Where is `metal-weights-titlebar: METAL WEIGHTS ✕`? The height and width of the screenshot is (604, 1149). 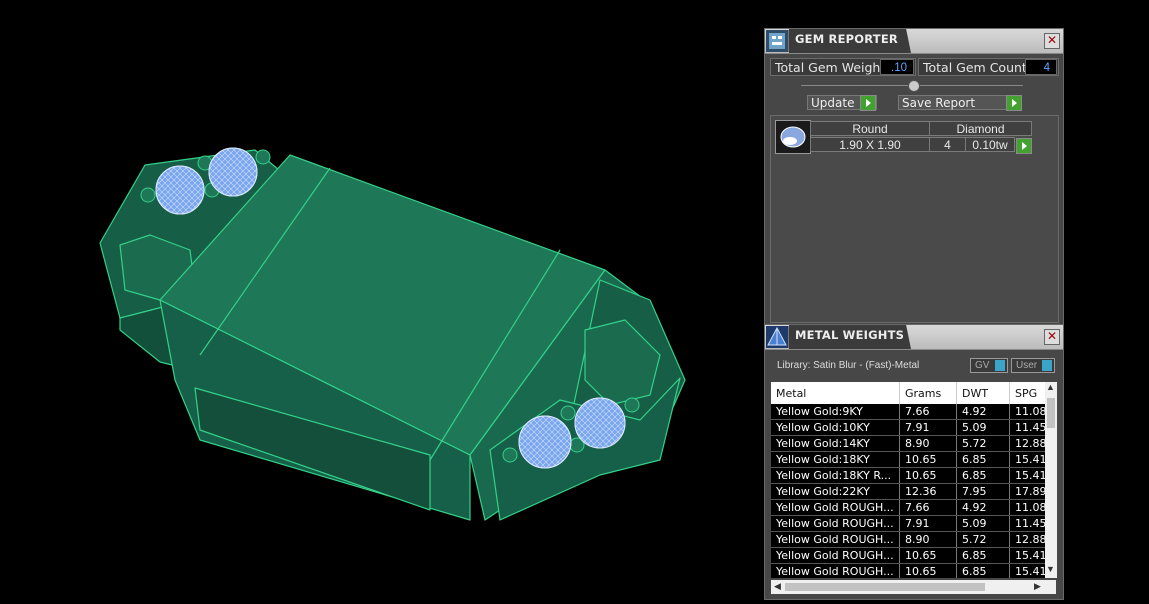
metal-weights-titlebar: METAL WEIGHTS ✕ is located at coordinates (914, 337).